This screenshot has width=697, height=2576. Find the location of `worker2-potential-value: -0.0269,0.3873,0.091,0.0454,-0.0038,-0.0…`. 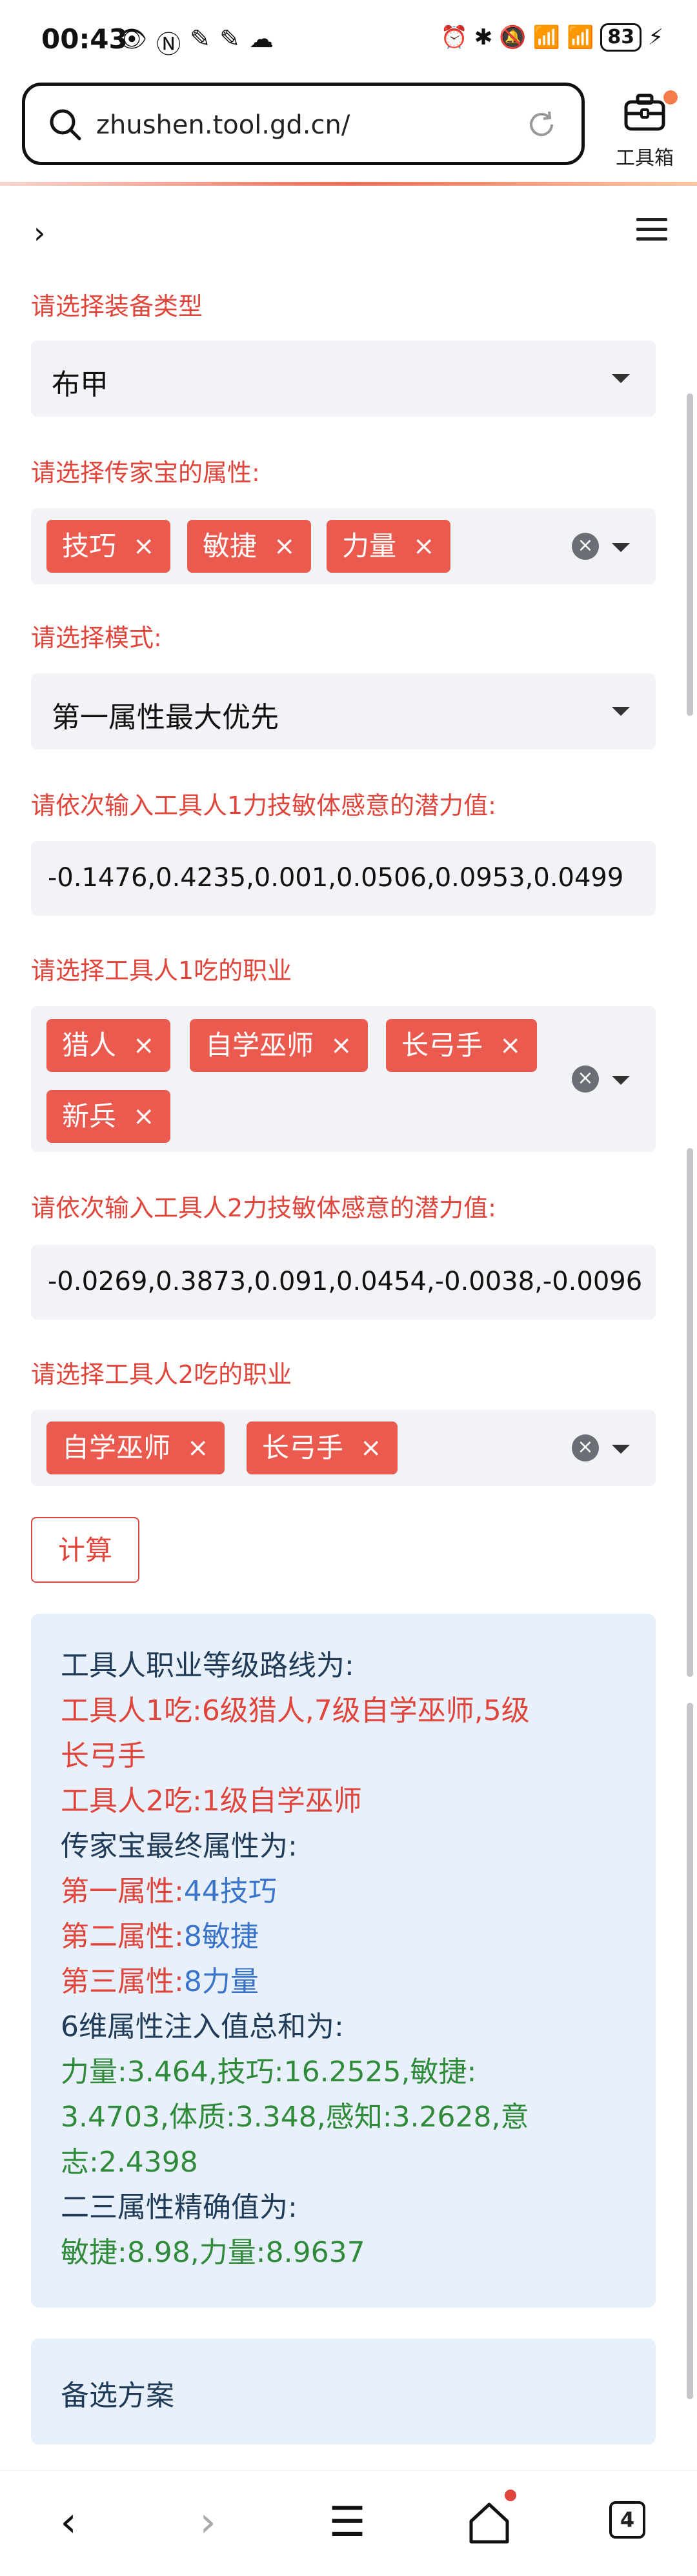

worker2-potential-value: -0.0269,0.3873,0.091,0.0454,-0.0038,-0.0… is located at coordinates (345, 1281).